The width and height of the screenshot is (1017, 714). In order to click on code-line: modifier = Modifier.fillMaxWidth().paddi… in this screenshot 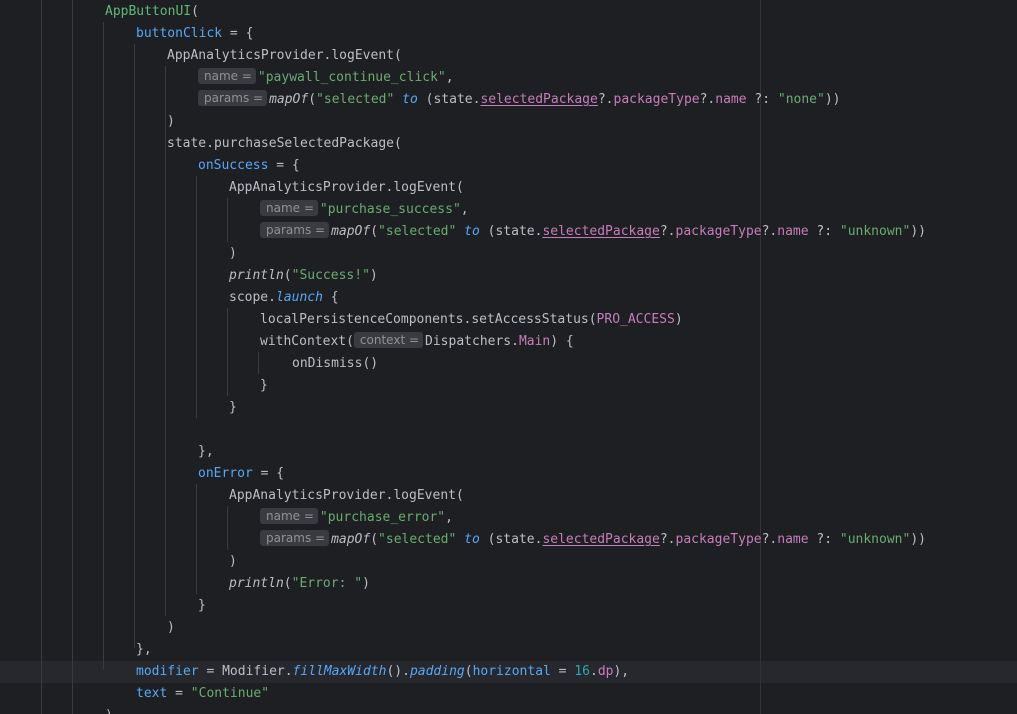, I will do `click(314, 672)`.